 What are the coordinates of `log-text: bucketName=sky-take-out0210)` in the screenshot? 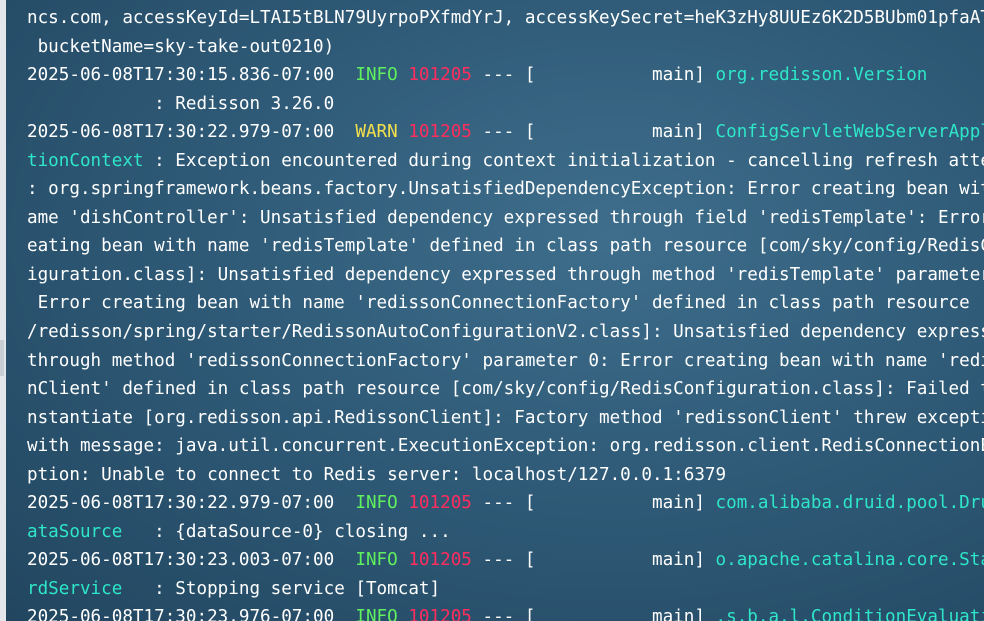 It's located at (181, 46).